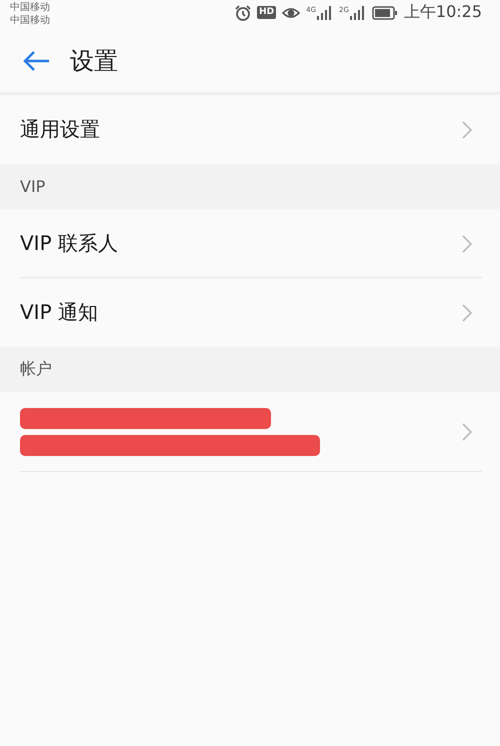 The image size is (500, 746). What do you see at coordinates (266, 12) in the screenshot?
I see `hd-badge: HD` at bounding box center [266, 12].